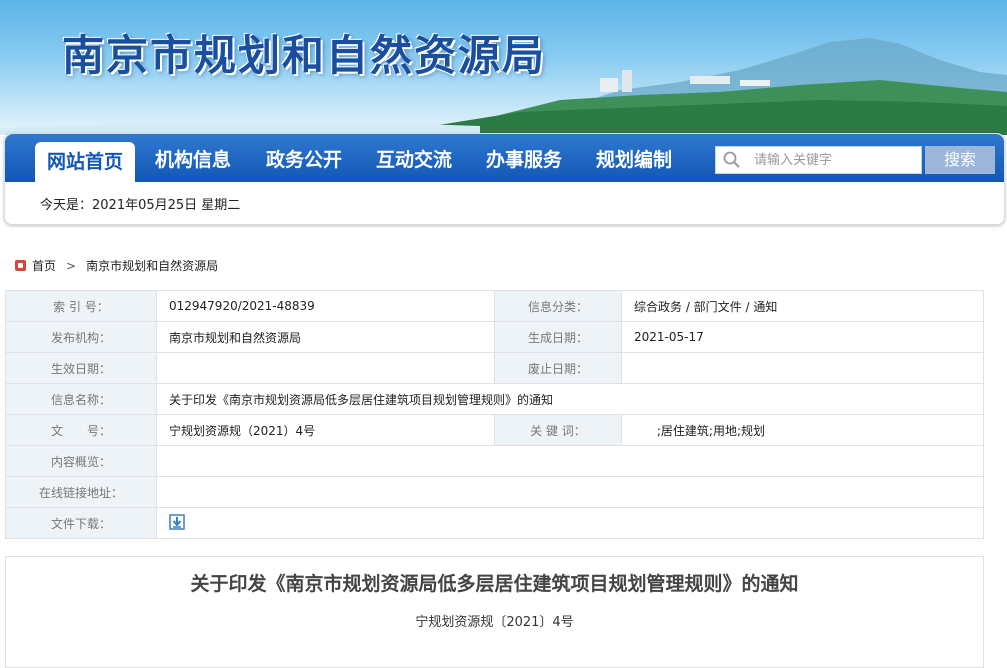 This screenshot has height=668, width=1007. What do you see at coordinates (558, 430) in the screenshot?
I see `meta-label: 关 键 词：` at bounding box center [558, 430].